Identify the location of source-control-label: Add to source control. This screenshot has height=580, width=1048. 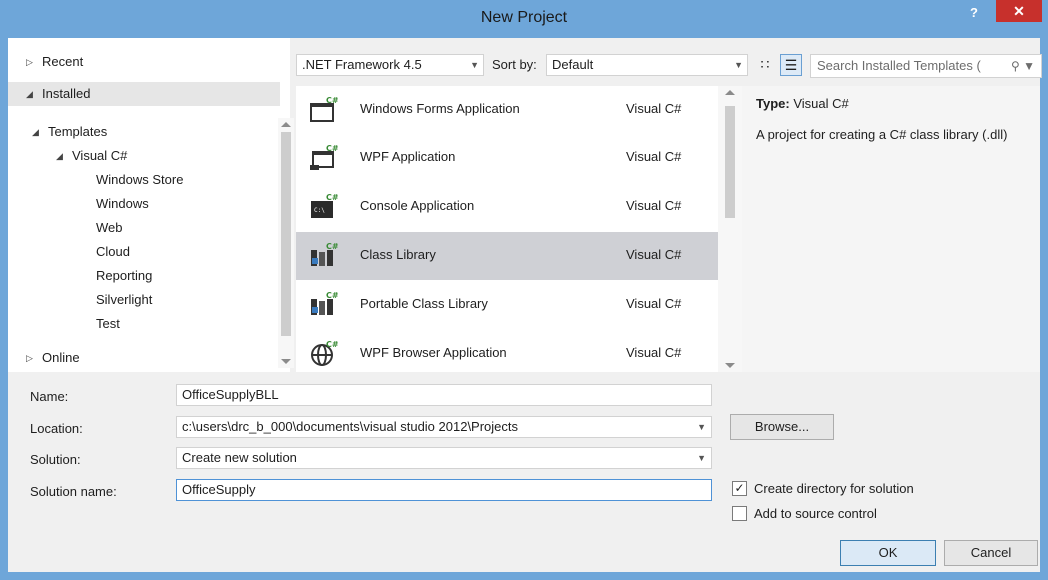
(815, 513).